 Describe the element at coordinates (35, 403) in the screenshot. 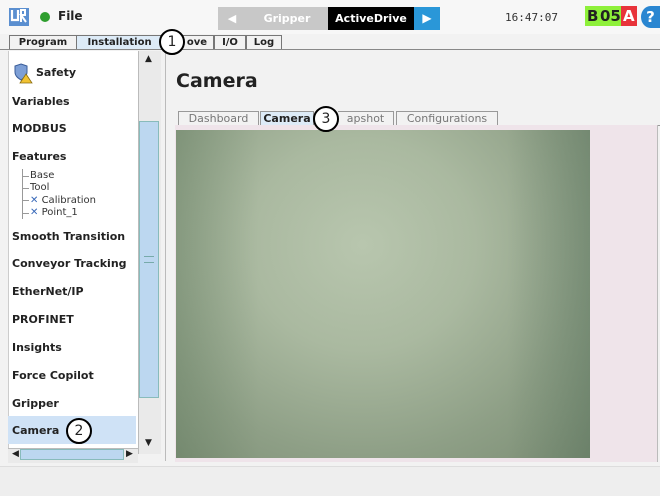

I see `sidebar-item-gripper: Gripper` at that location.